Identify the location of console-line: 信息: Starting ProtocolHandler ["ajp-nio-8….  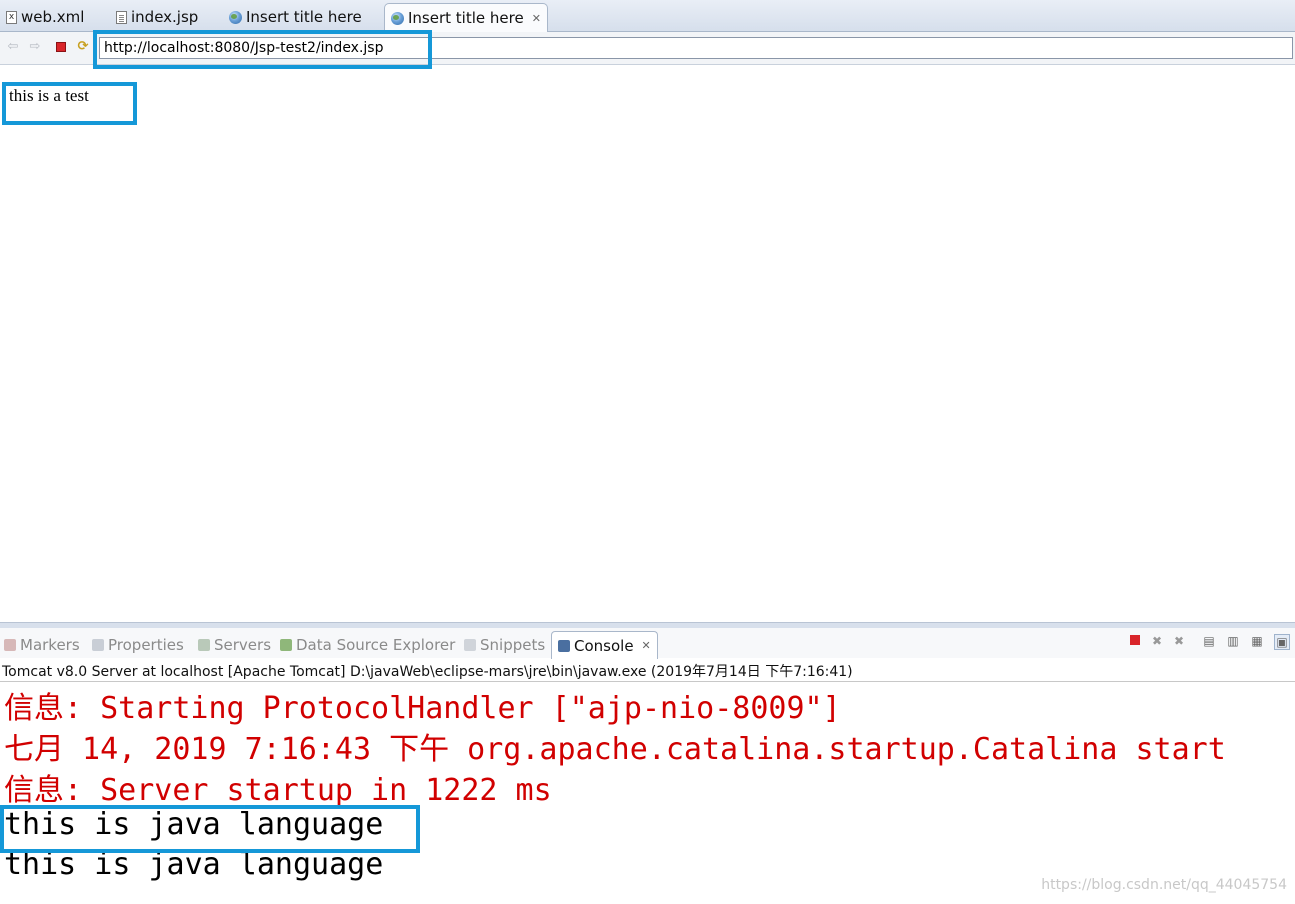
(422, 708).